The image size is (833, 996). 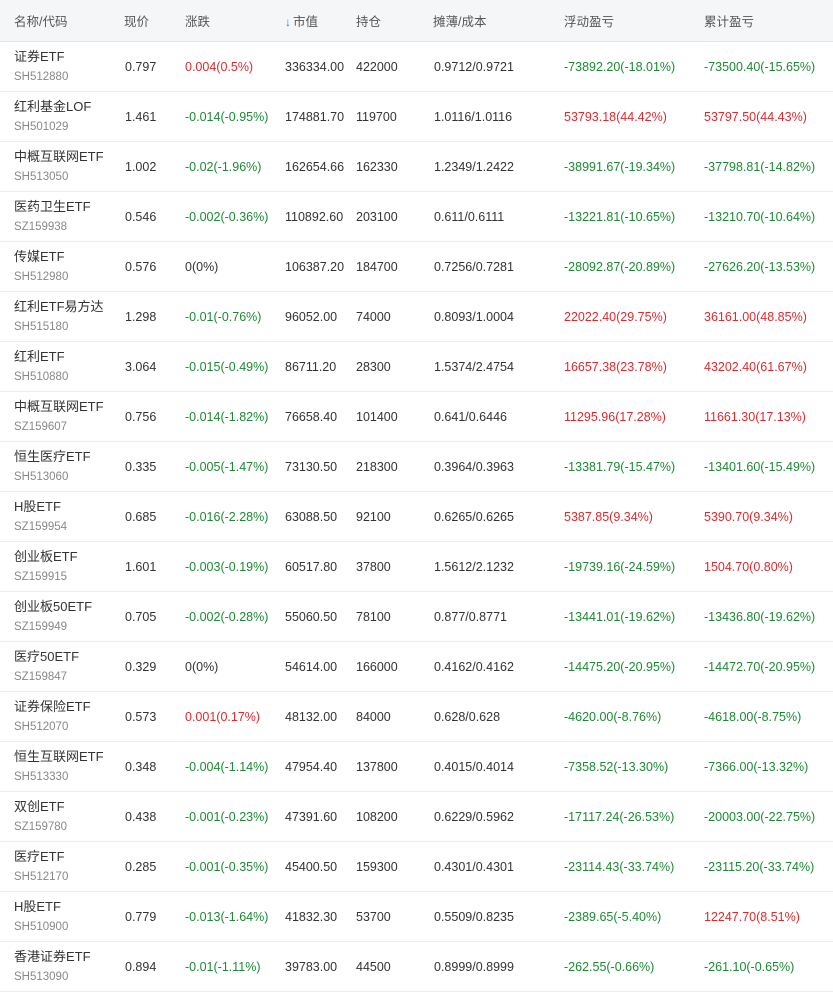 What do you see at coordinates (141, 416) in the screenshot?
I see `price-cell: 0.756` at bounding box center [141, 416].